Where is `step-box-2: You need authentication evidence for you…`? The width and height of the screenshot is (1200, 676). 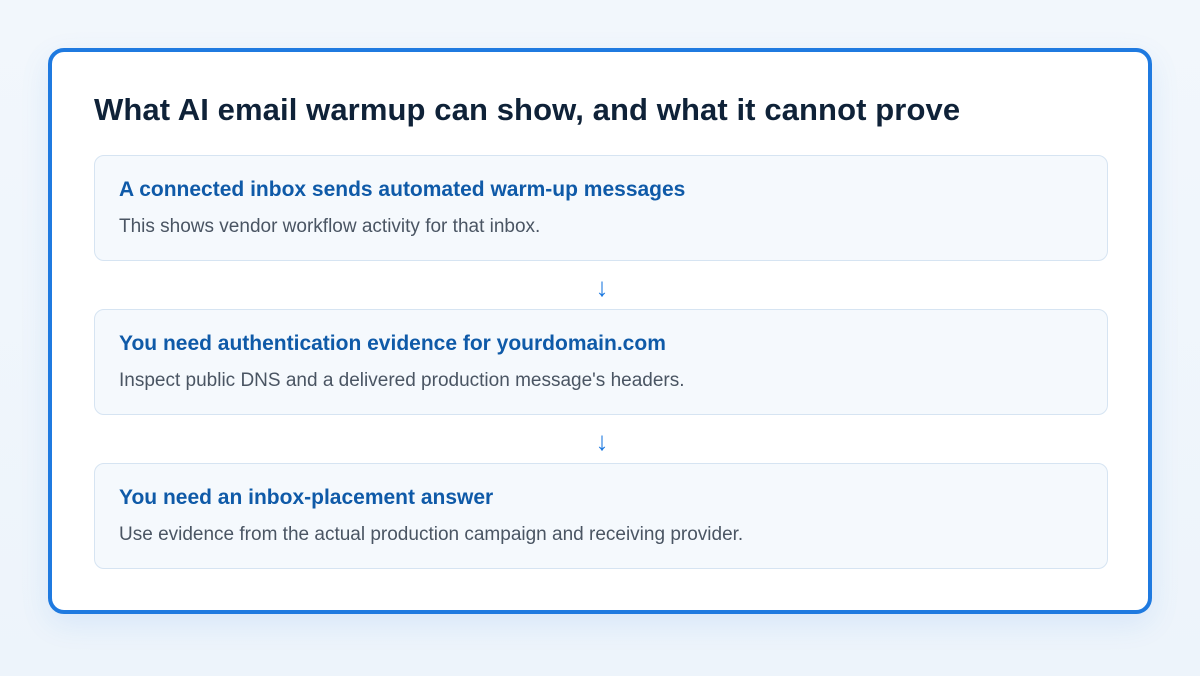
step-box-2: You need authentication evidence for you… is located at coordinates (601, 362).